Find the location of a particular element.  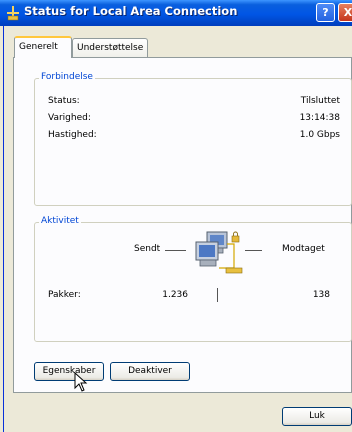

tab-general: Generelt is located at coordinates (43, 47).